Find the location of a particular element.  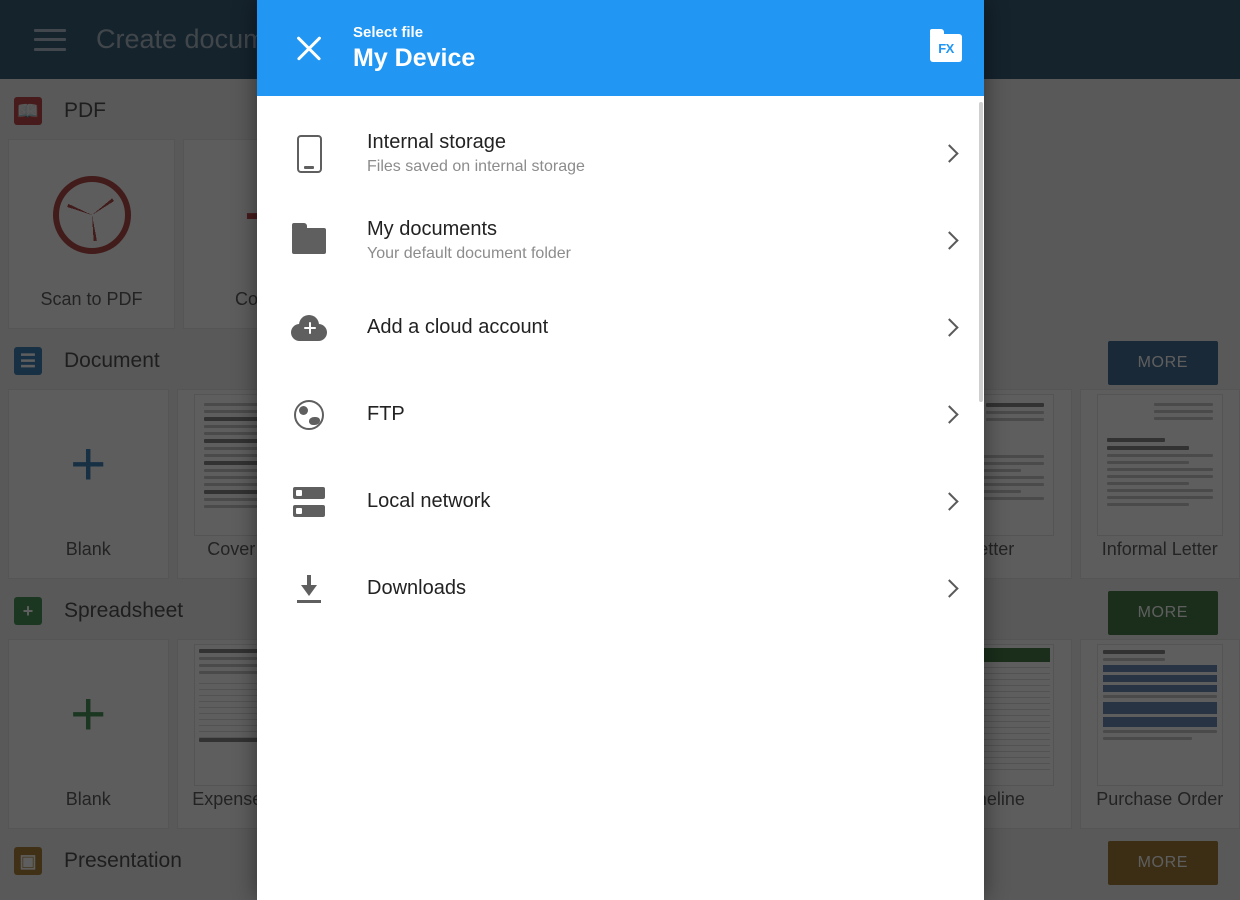

list-item-title: Downloads is located at coordinates (416, 588).